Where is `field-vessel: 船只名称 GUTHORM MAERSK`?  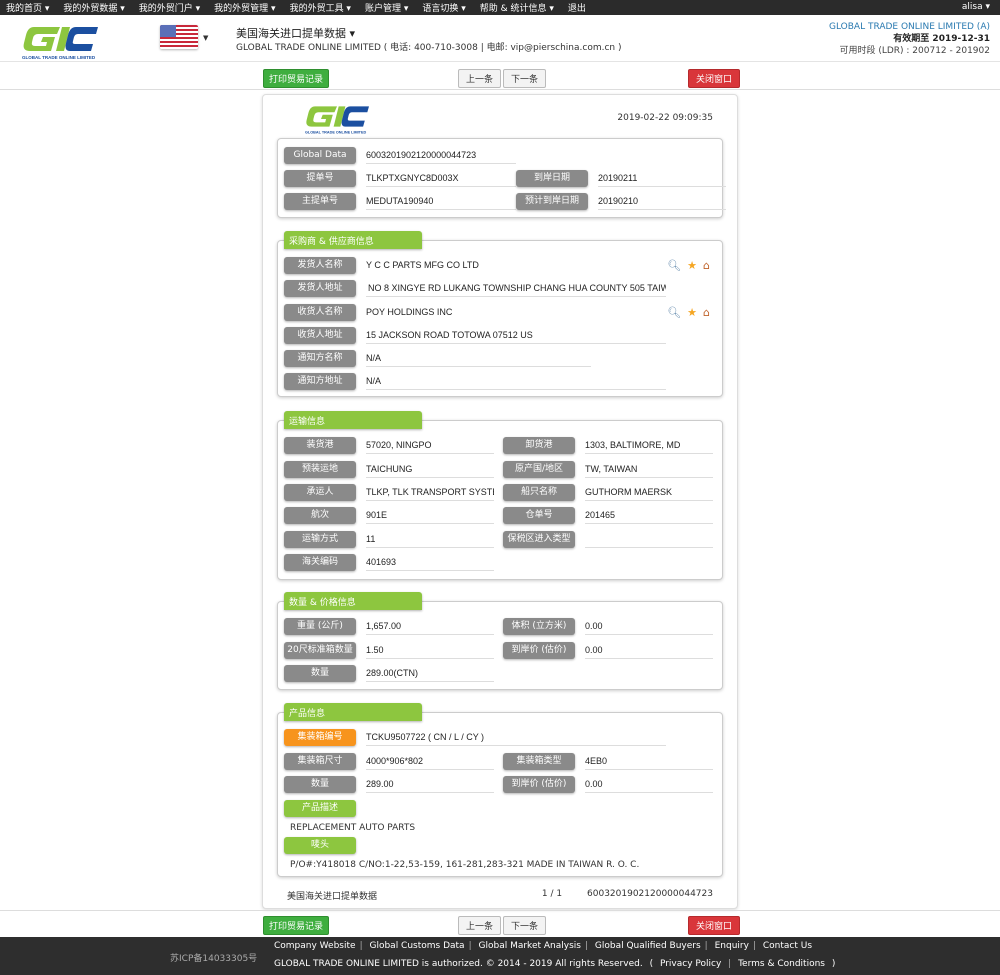 field-vessel: 船只名称 GUTHORM MAERSK is located at coordinates (608, 492).